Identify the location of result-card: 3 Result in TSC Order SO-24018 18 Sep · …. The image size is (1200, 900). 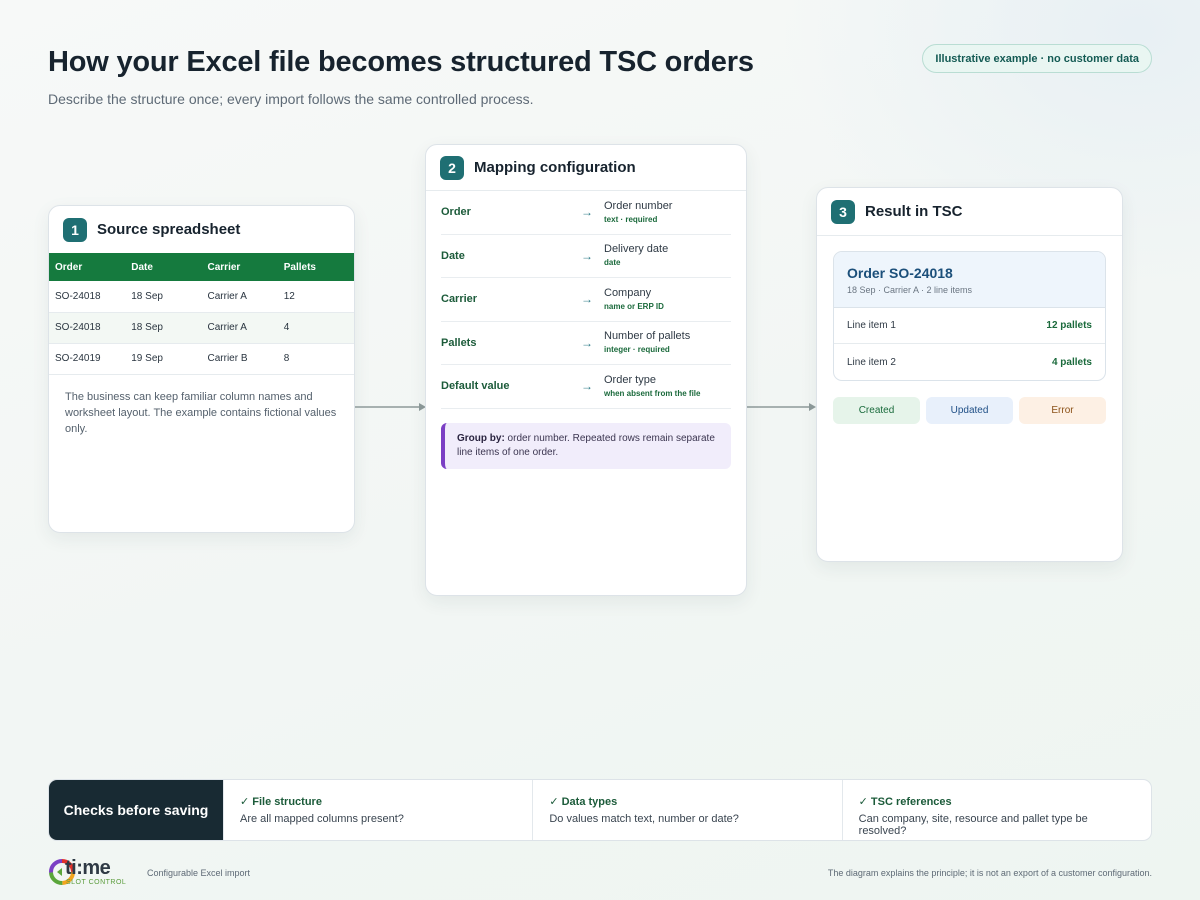
(969, 374).